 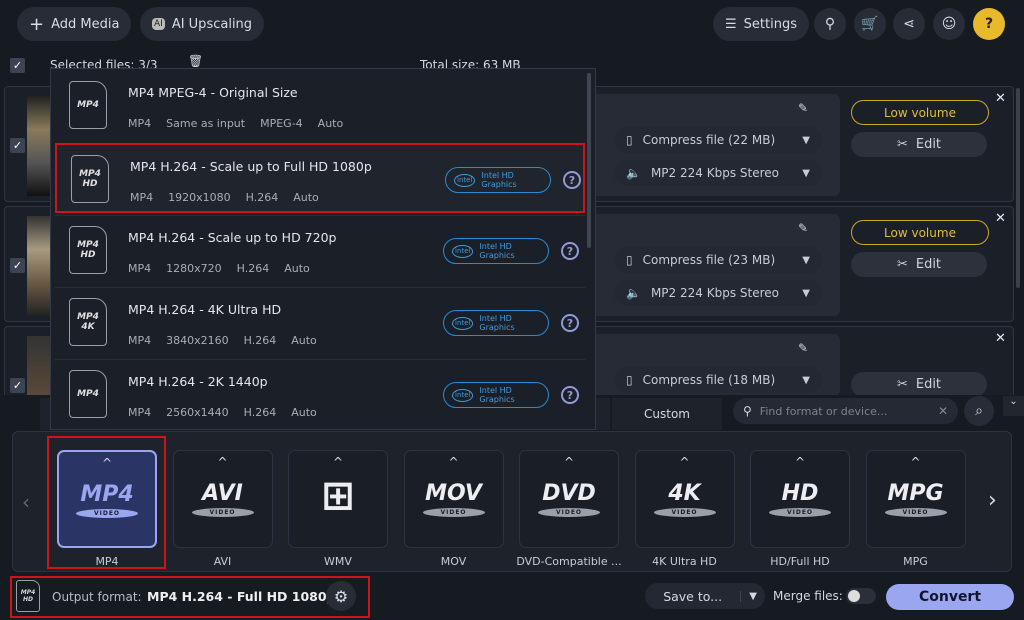 What do you see at coordinates (222, 340) in the screenshot?
I see `preset-meta: MP4 3840x2160 H.264 Auto` at bounding box center [222, 340].